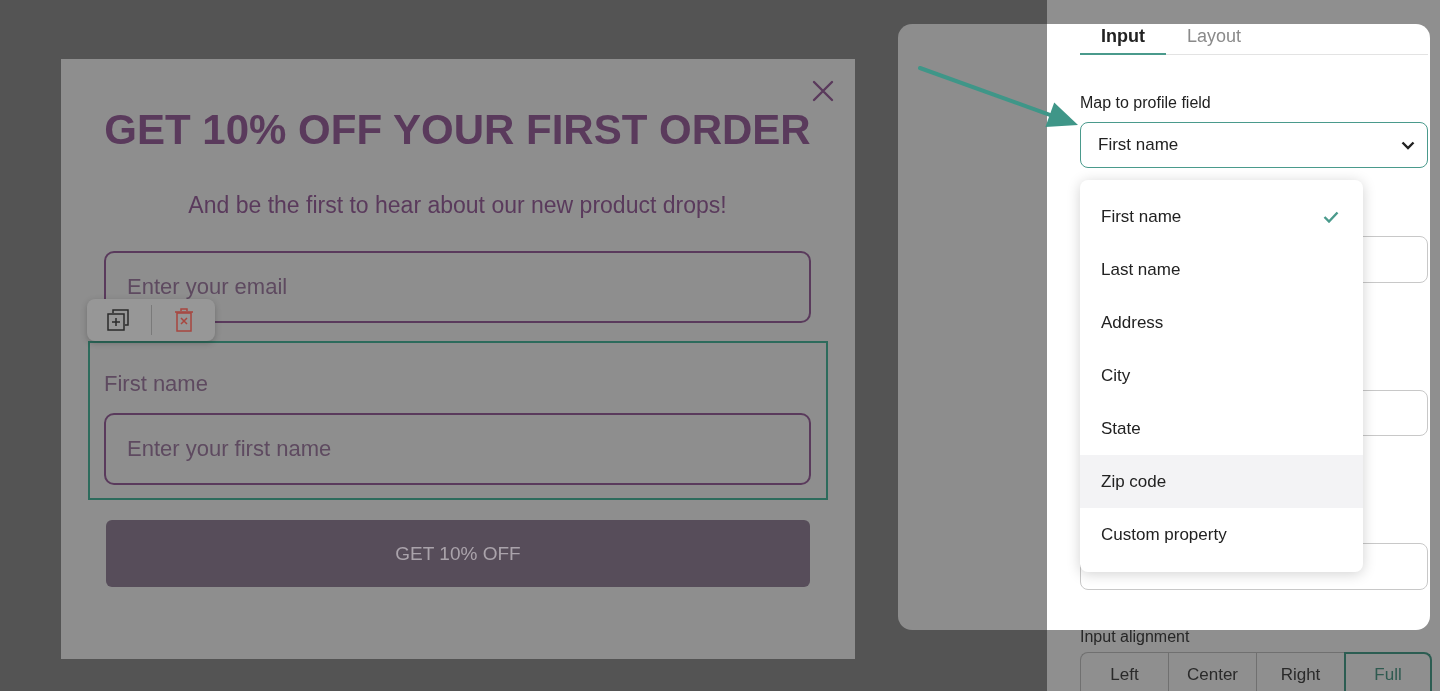 Image resolution: width=1440 pixels, height=691 pixels. I want to click on close-icon, so click(823, 91).